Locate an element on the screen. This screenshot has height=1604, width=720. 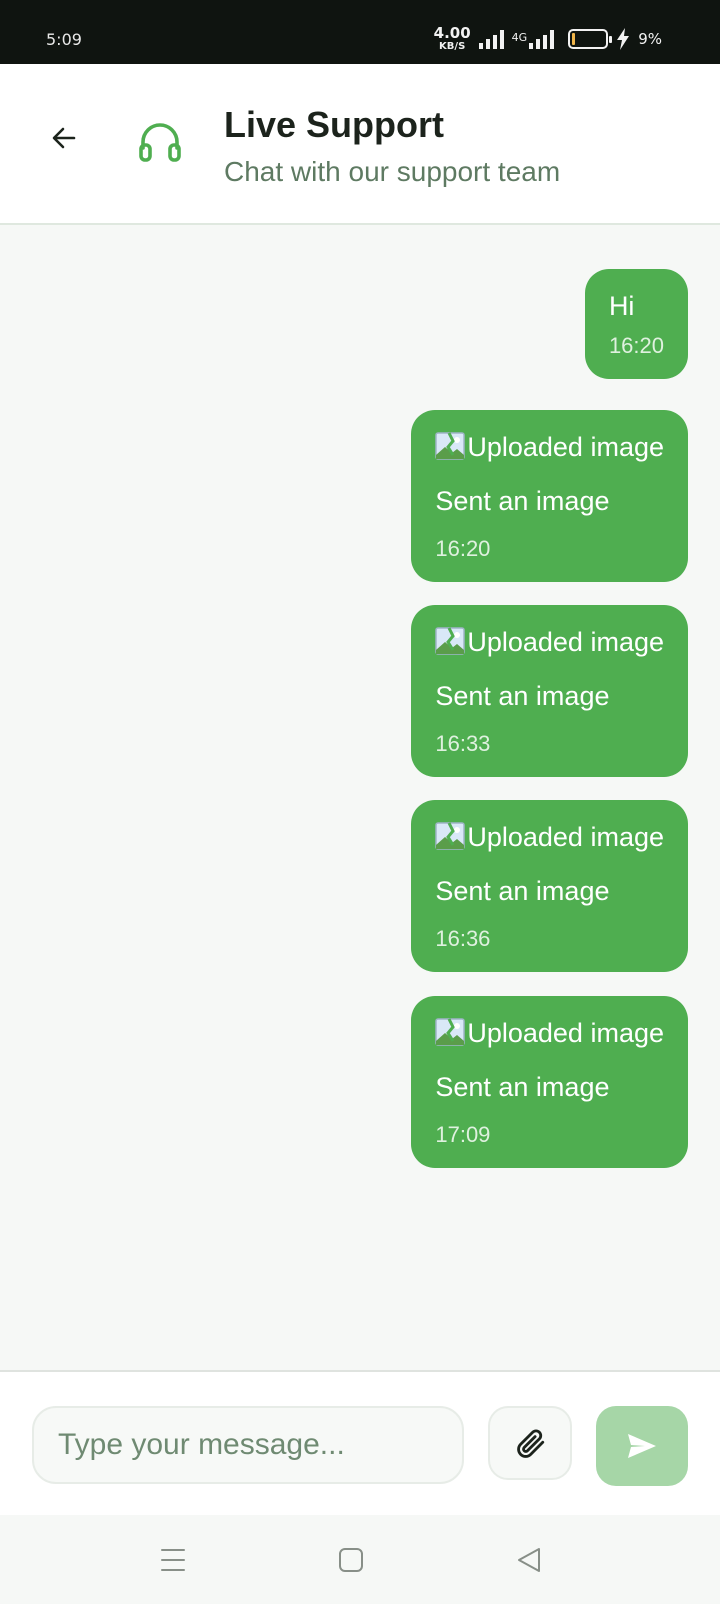
image-message-bubble: Uploaded image Sent an image 16:33 is located at coordinates (549, 691).